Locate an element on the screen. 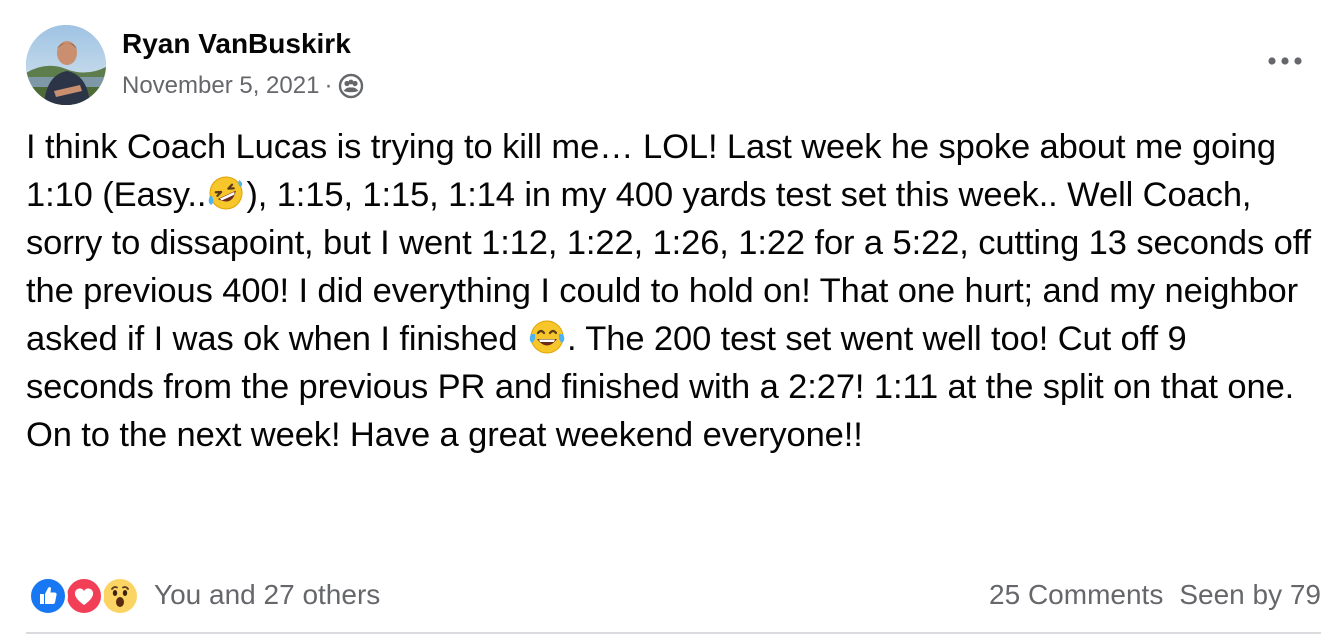 The height and width of the screenshot is (640, 1333). friends-group-icon is located at coordinates (351, 86).